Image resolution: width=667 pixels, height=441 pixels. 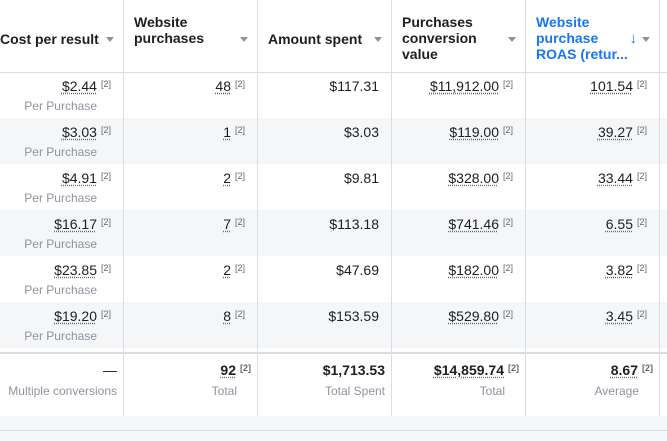 What do you see at coordinates (191, 187) in the screenshot?
I see `website-purchases-cell: 2 [2]` at bounding box center [191, 187].